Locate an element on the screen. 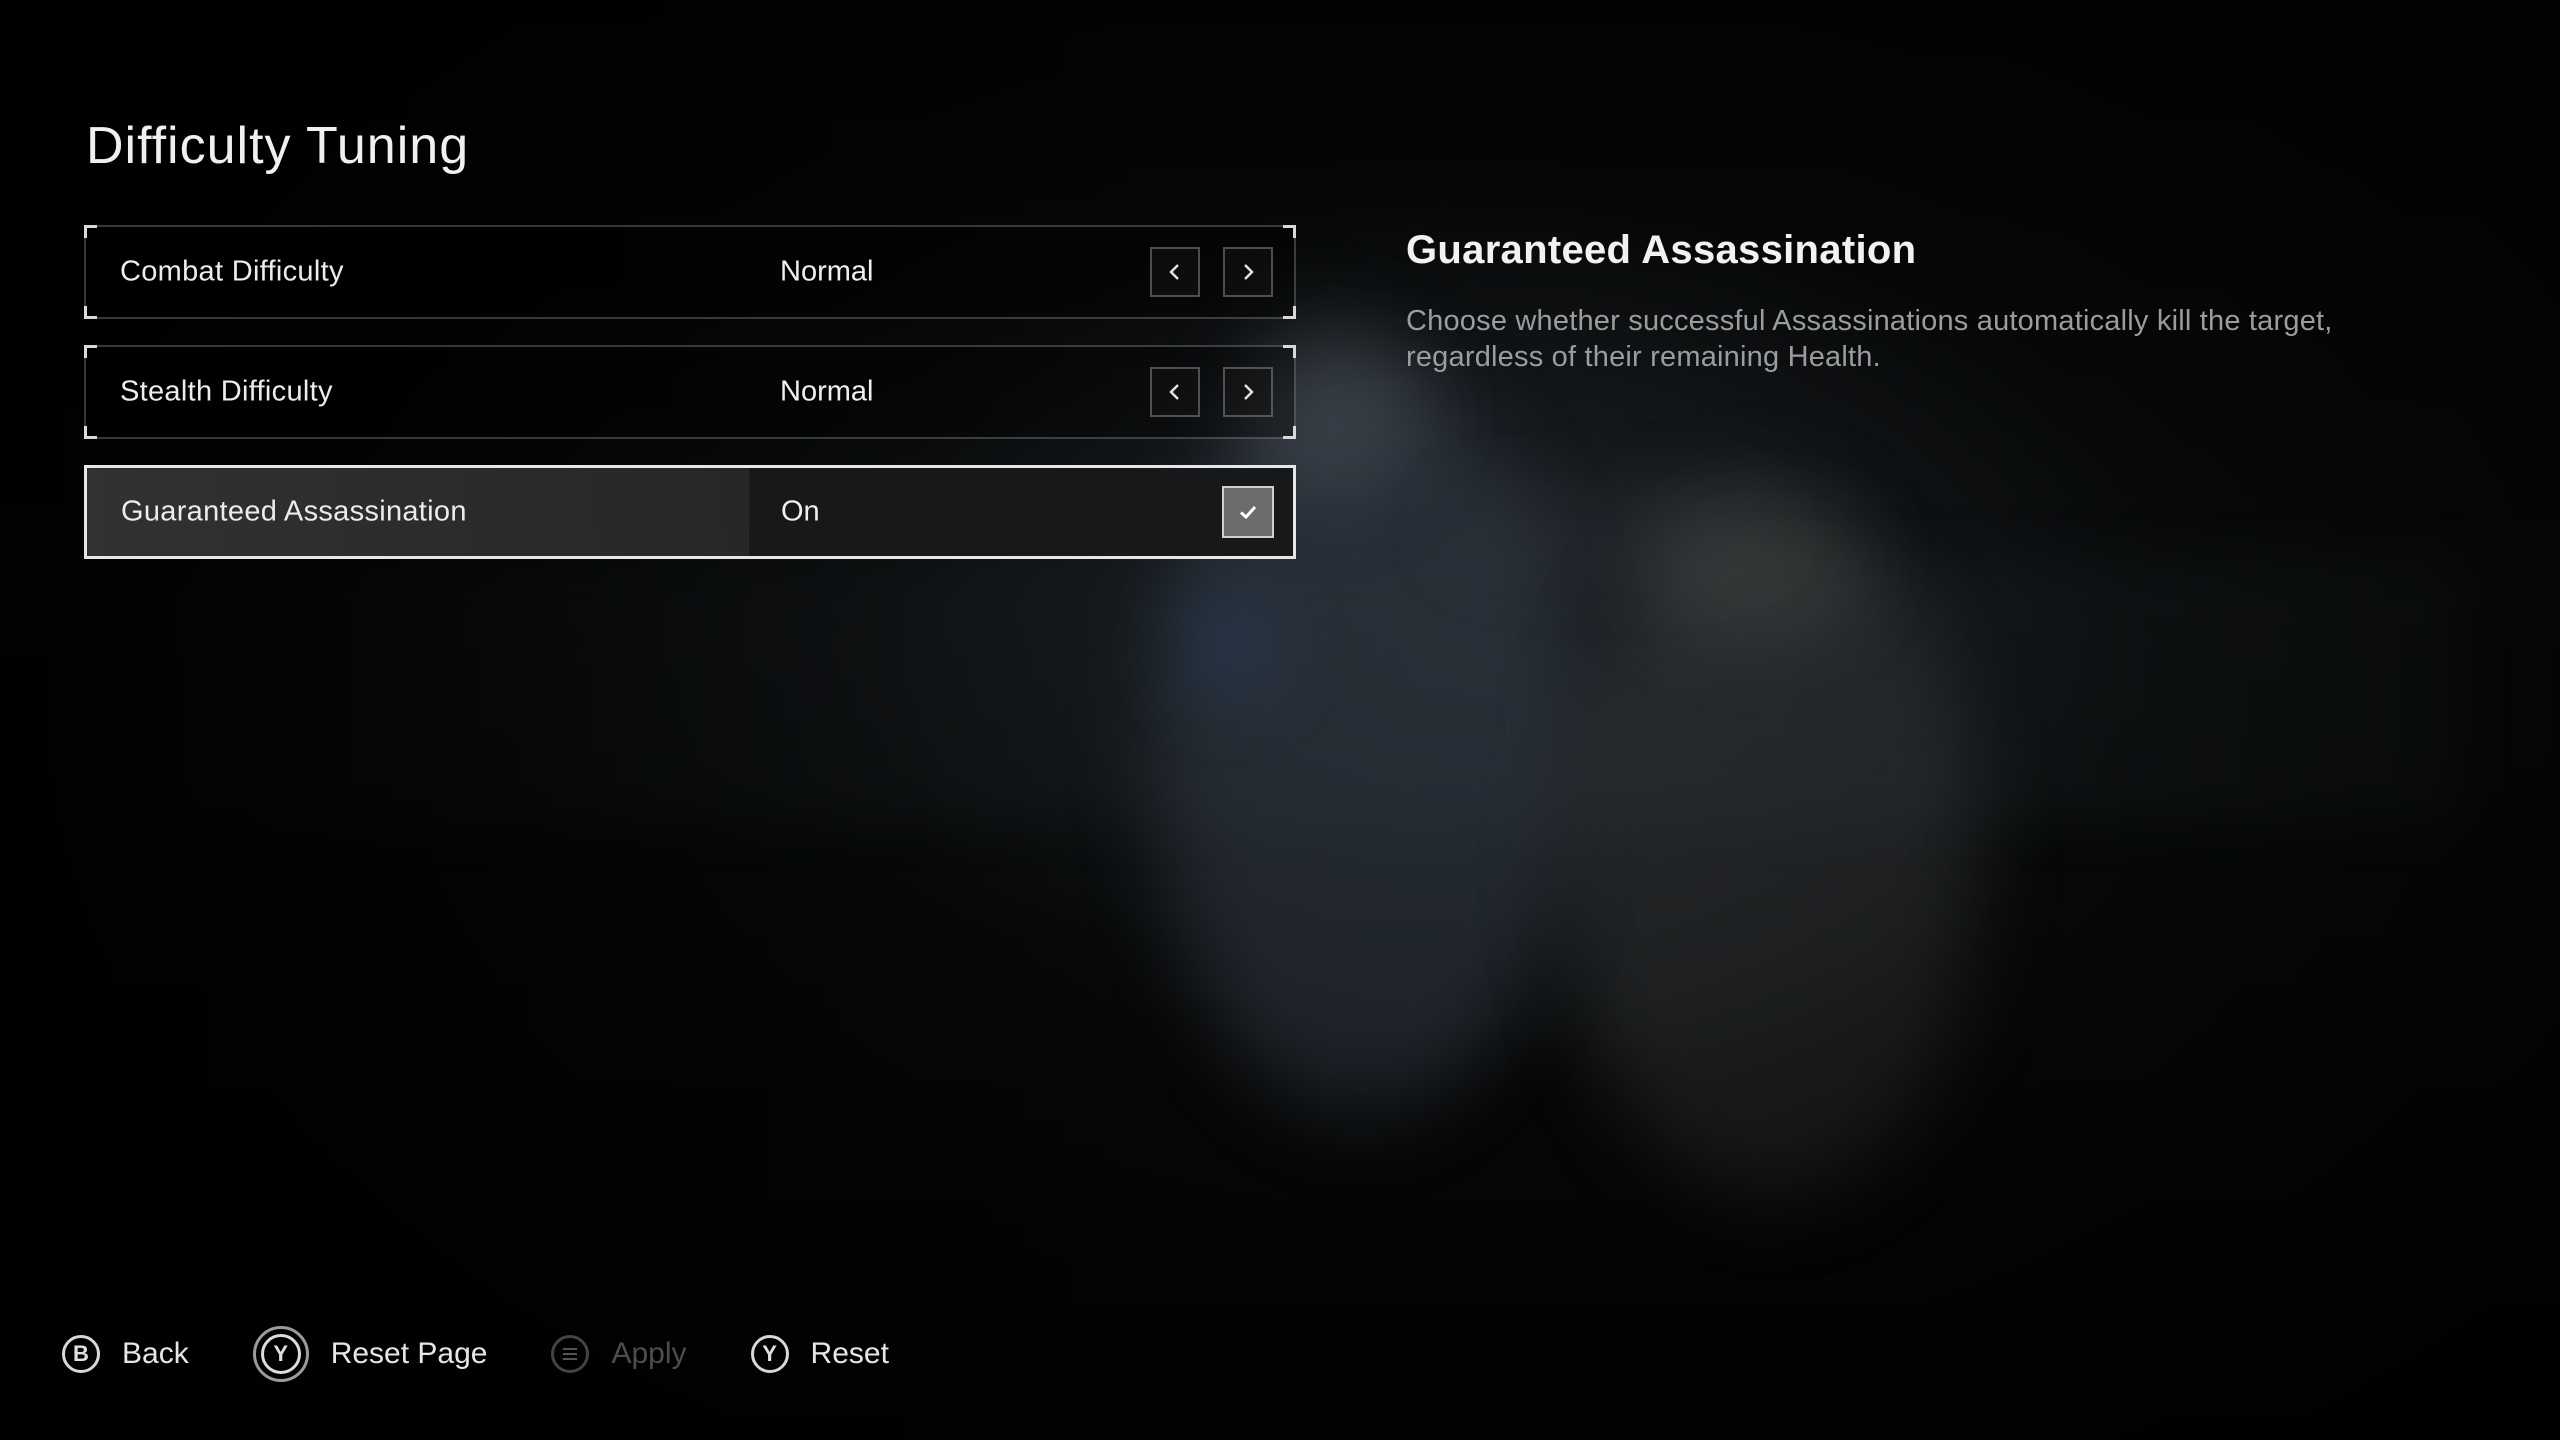 The image size is (2560, 1440). setting-value: On is located at coordinates (800, 511).